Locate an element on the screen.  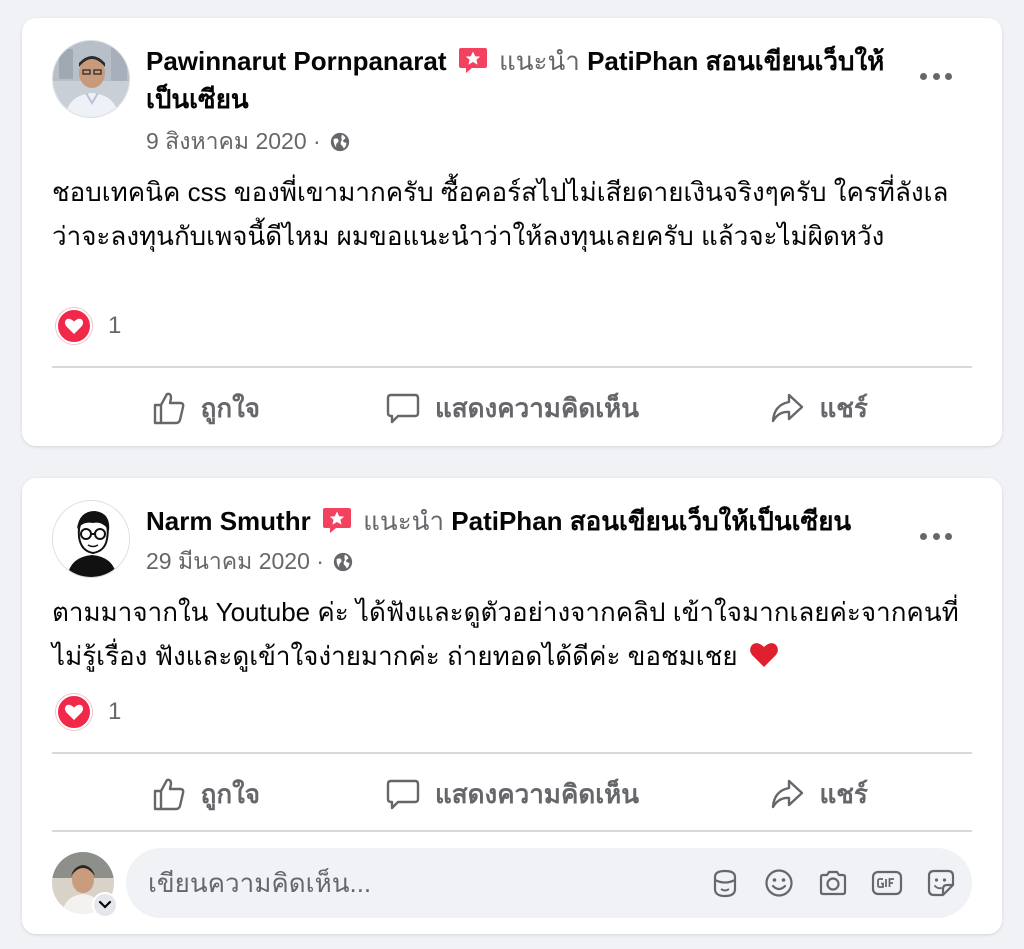
comment-composer is located at coordinates (512, 883).